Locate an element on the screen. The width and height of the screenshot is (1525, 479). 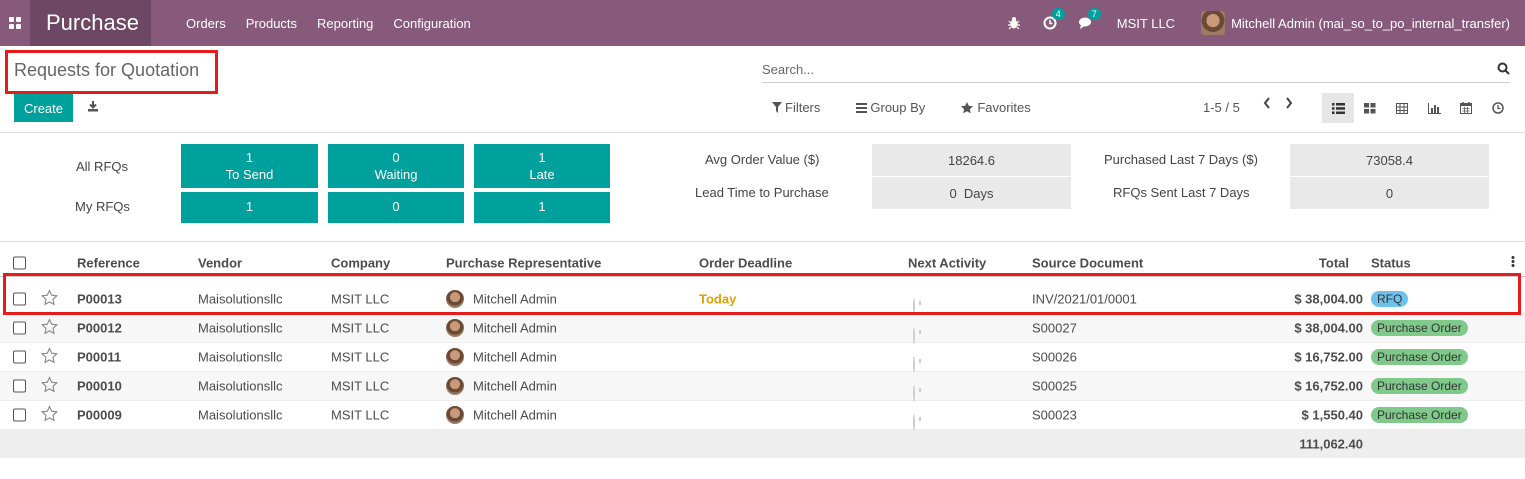
col-source: Source Document is located at coordinates (1087, 262).